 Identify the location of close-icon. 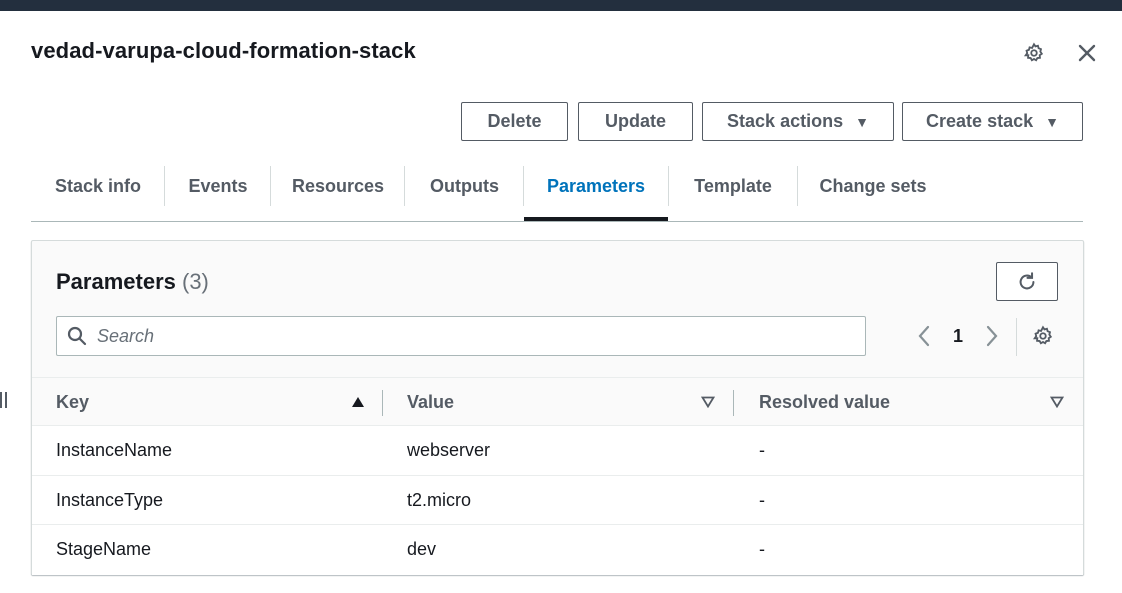
(1087, 53).